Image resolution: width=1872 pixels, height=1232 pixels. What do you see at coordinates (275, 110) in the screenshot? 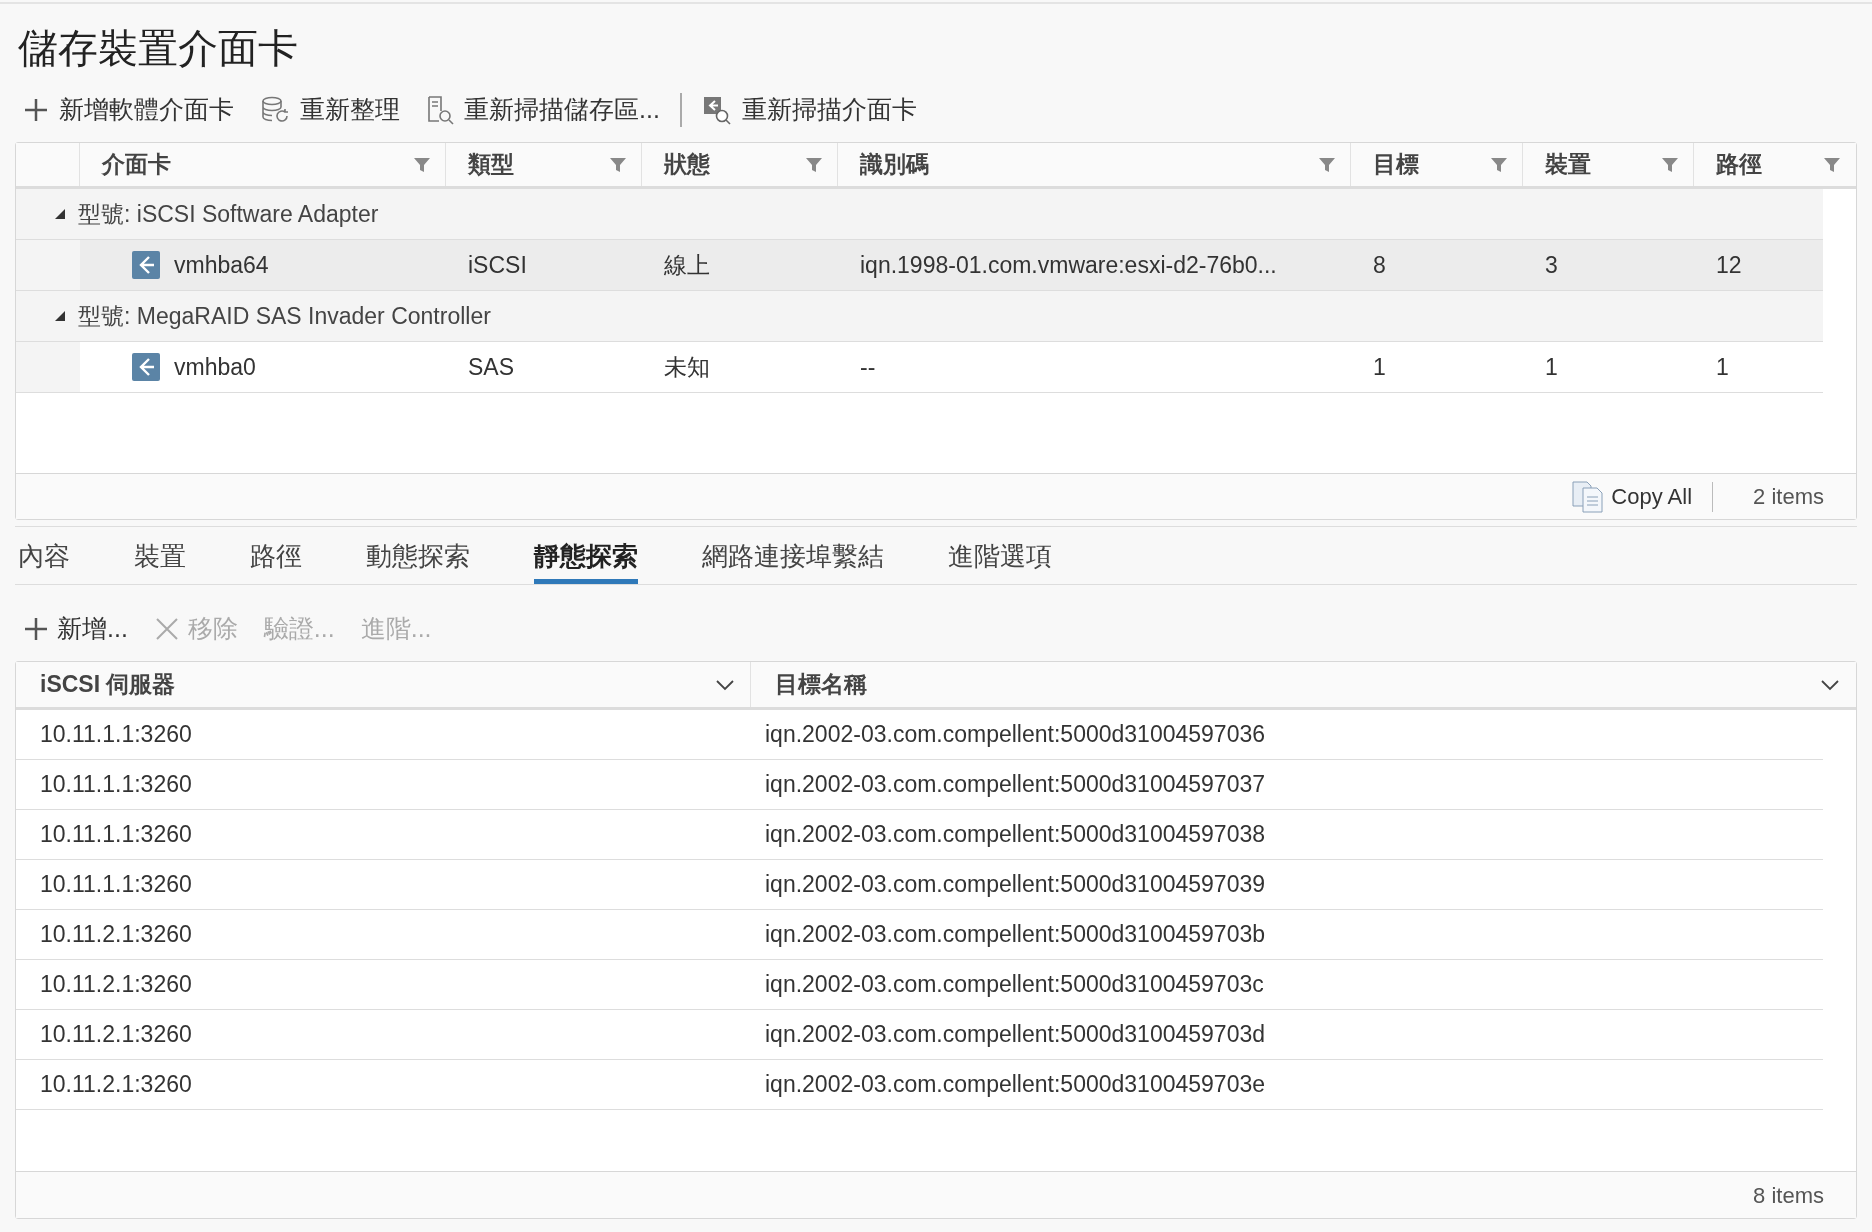
I see `database-refresh-icon` at bounding box center [275, 110].